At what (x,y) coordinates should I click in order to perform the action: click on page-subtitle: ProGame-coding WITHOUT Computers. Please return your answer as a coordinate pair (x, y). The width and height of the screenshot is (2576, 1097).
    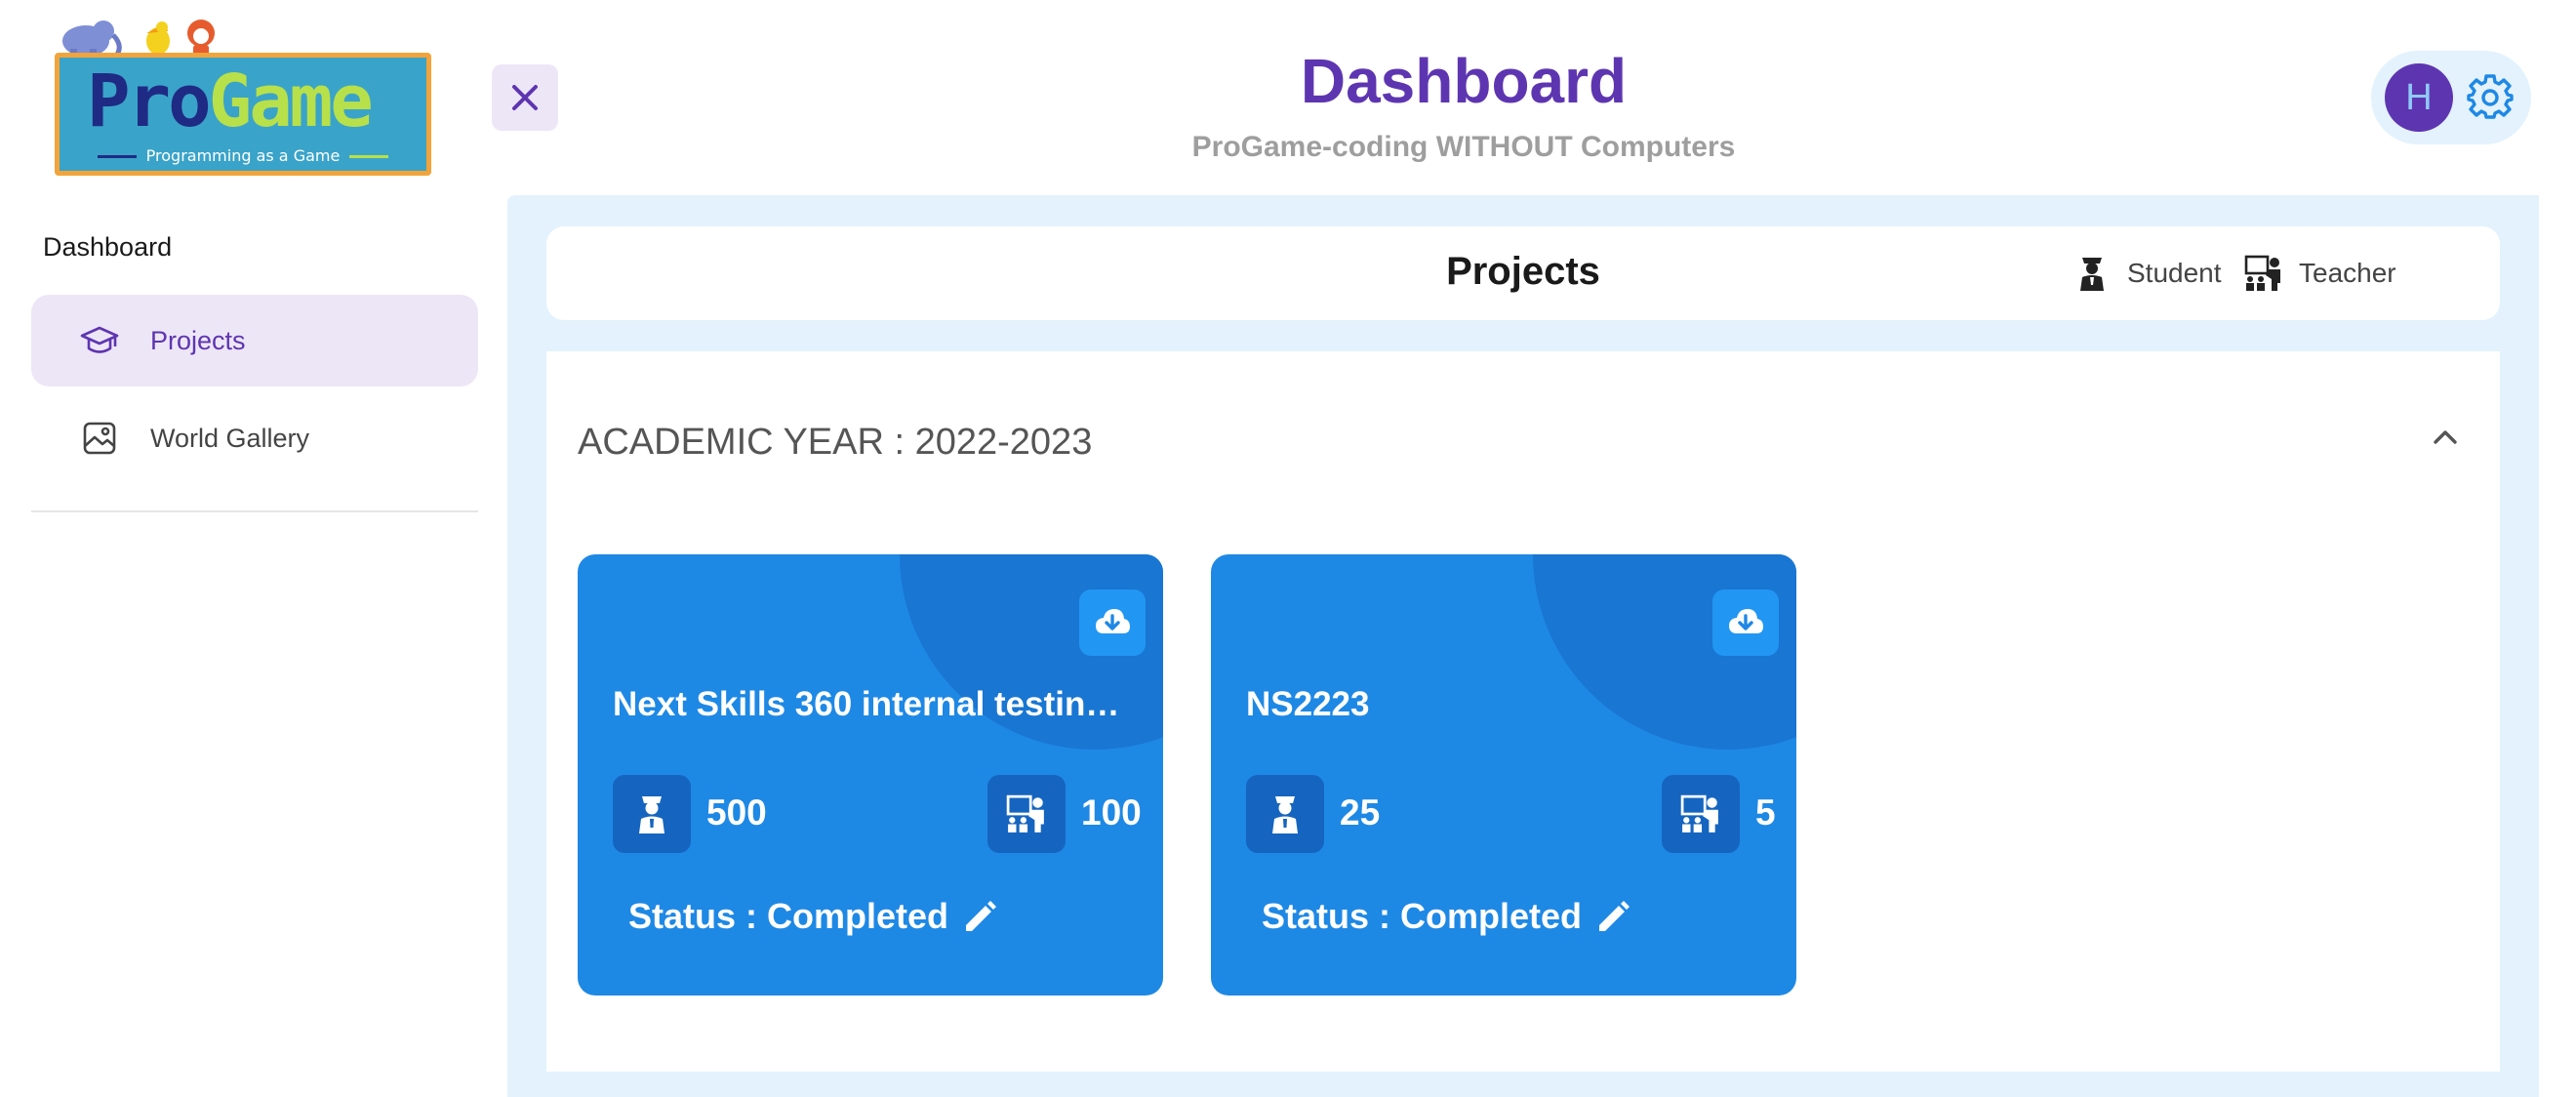
    Looking at the image, I should click on (1463, 147).